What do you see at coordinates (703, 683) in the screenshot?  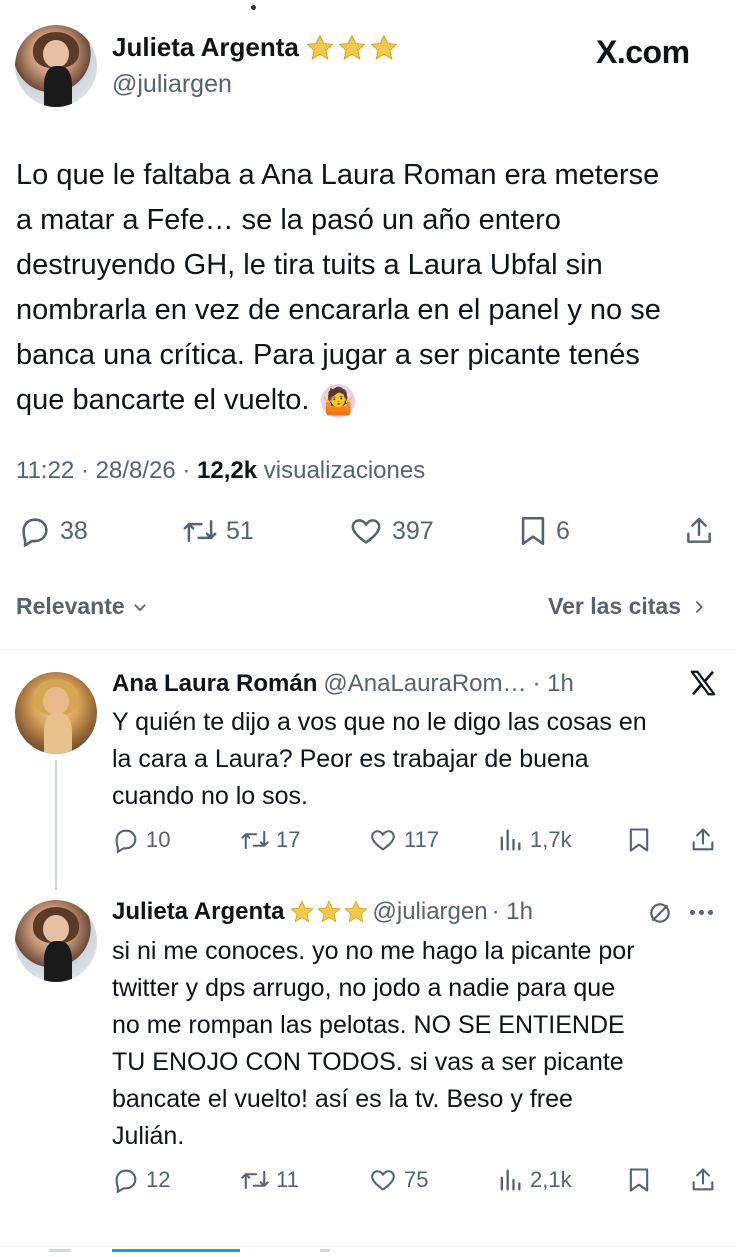 I see `x-logo-icon` at bounding box center [703, 683].